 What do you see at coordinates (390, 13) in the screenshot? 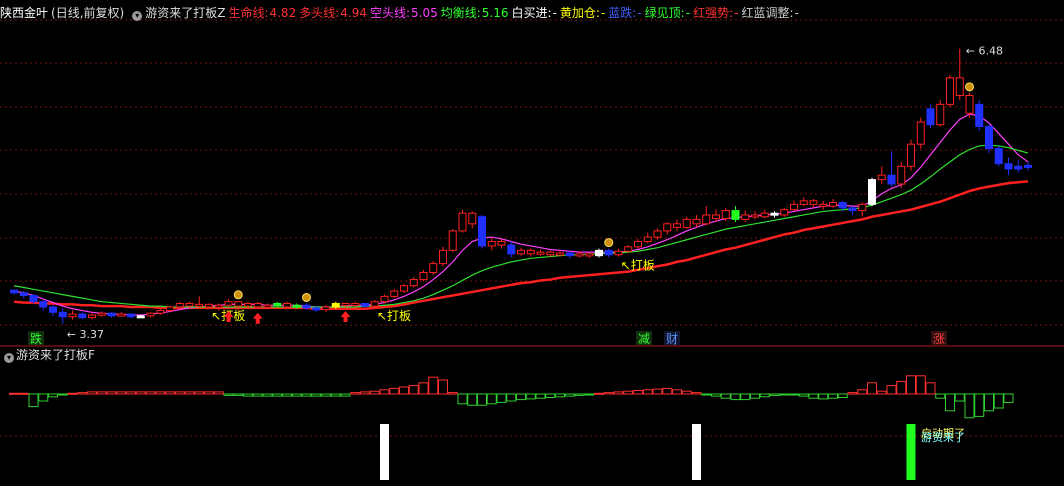
I see `header-item-label: 空头线:` at bounding box center [390, 13].